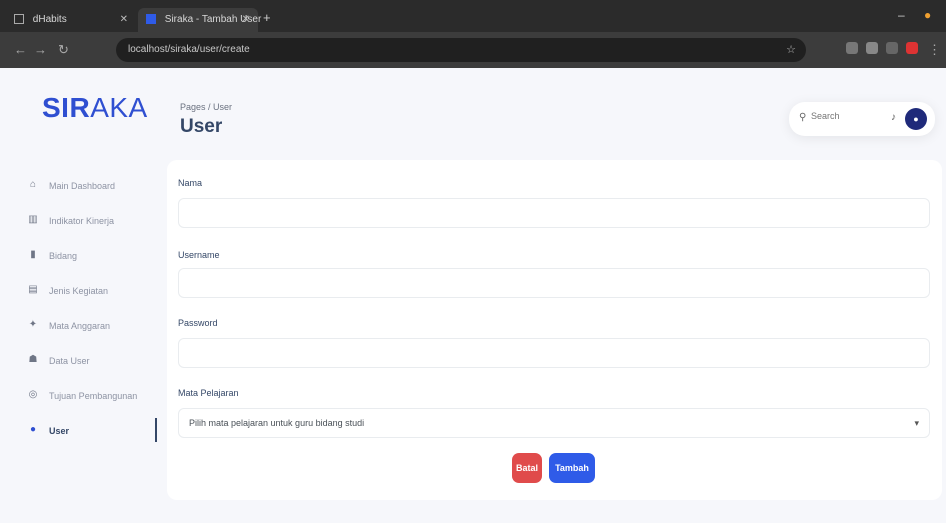 The image size is (946, 523). I want to click on sidebar-item-jenis-kegiatan: ▤ Jenis Kegiatan, so click(80, 290).